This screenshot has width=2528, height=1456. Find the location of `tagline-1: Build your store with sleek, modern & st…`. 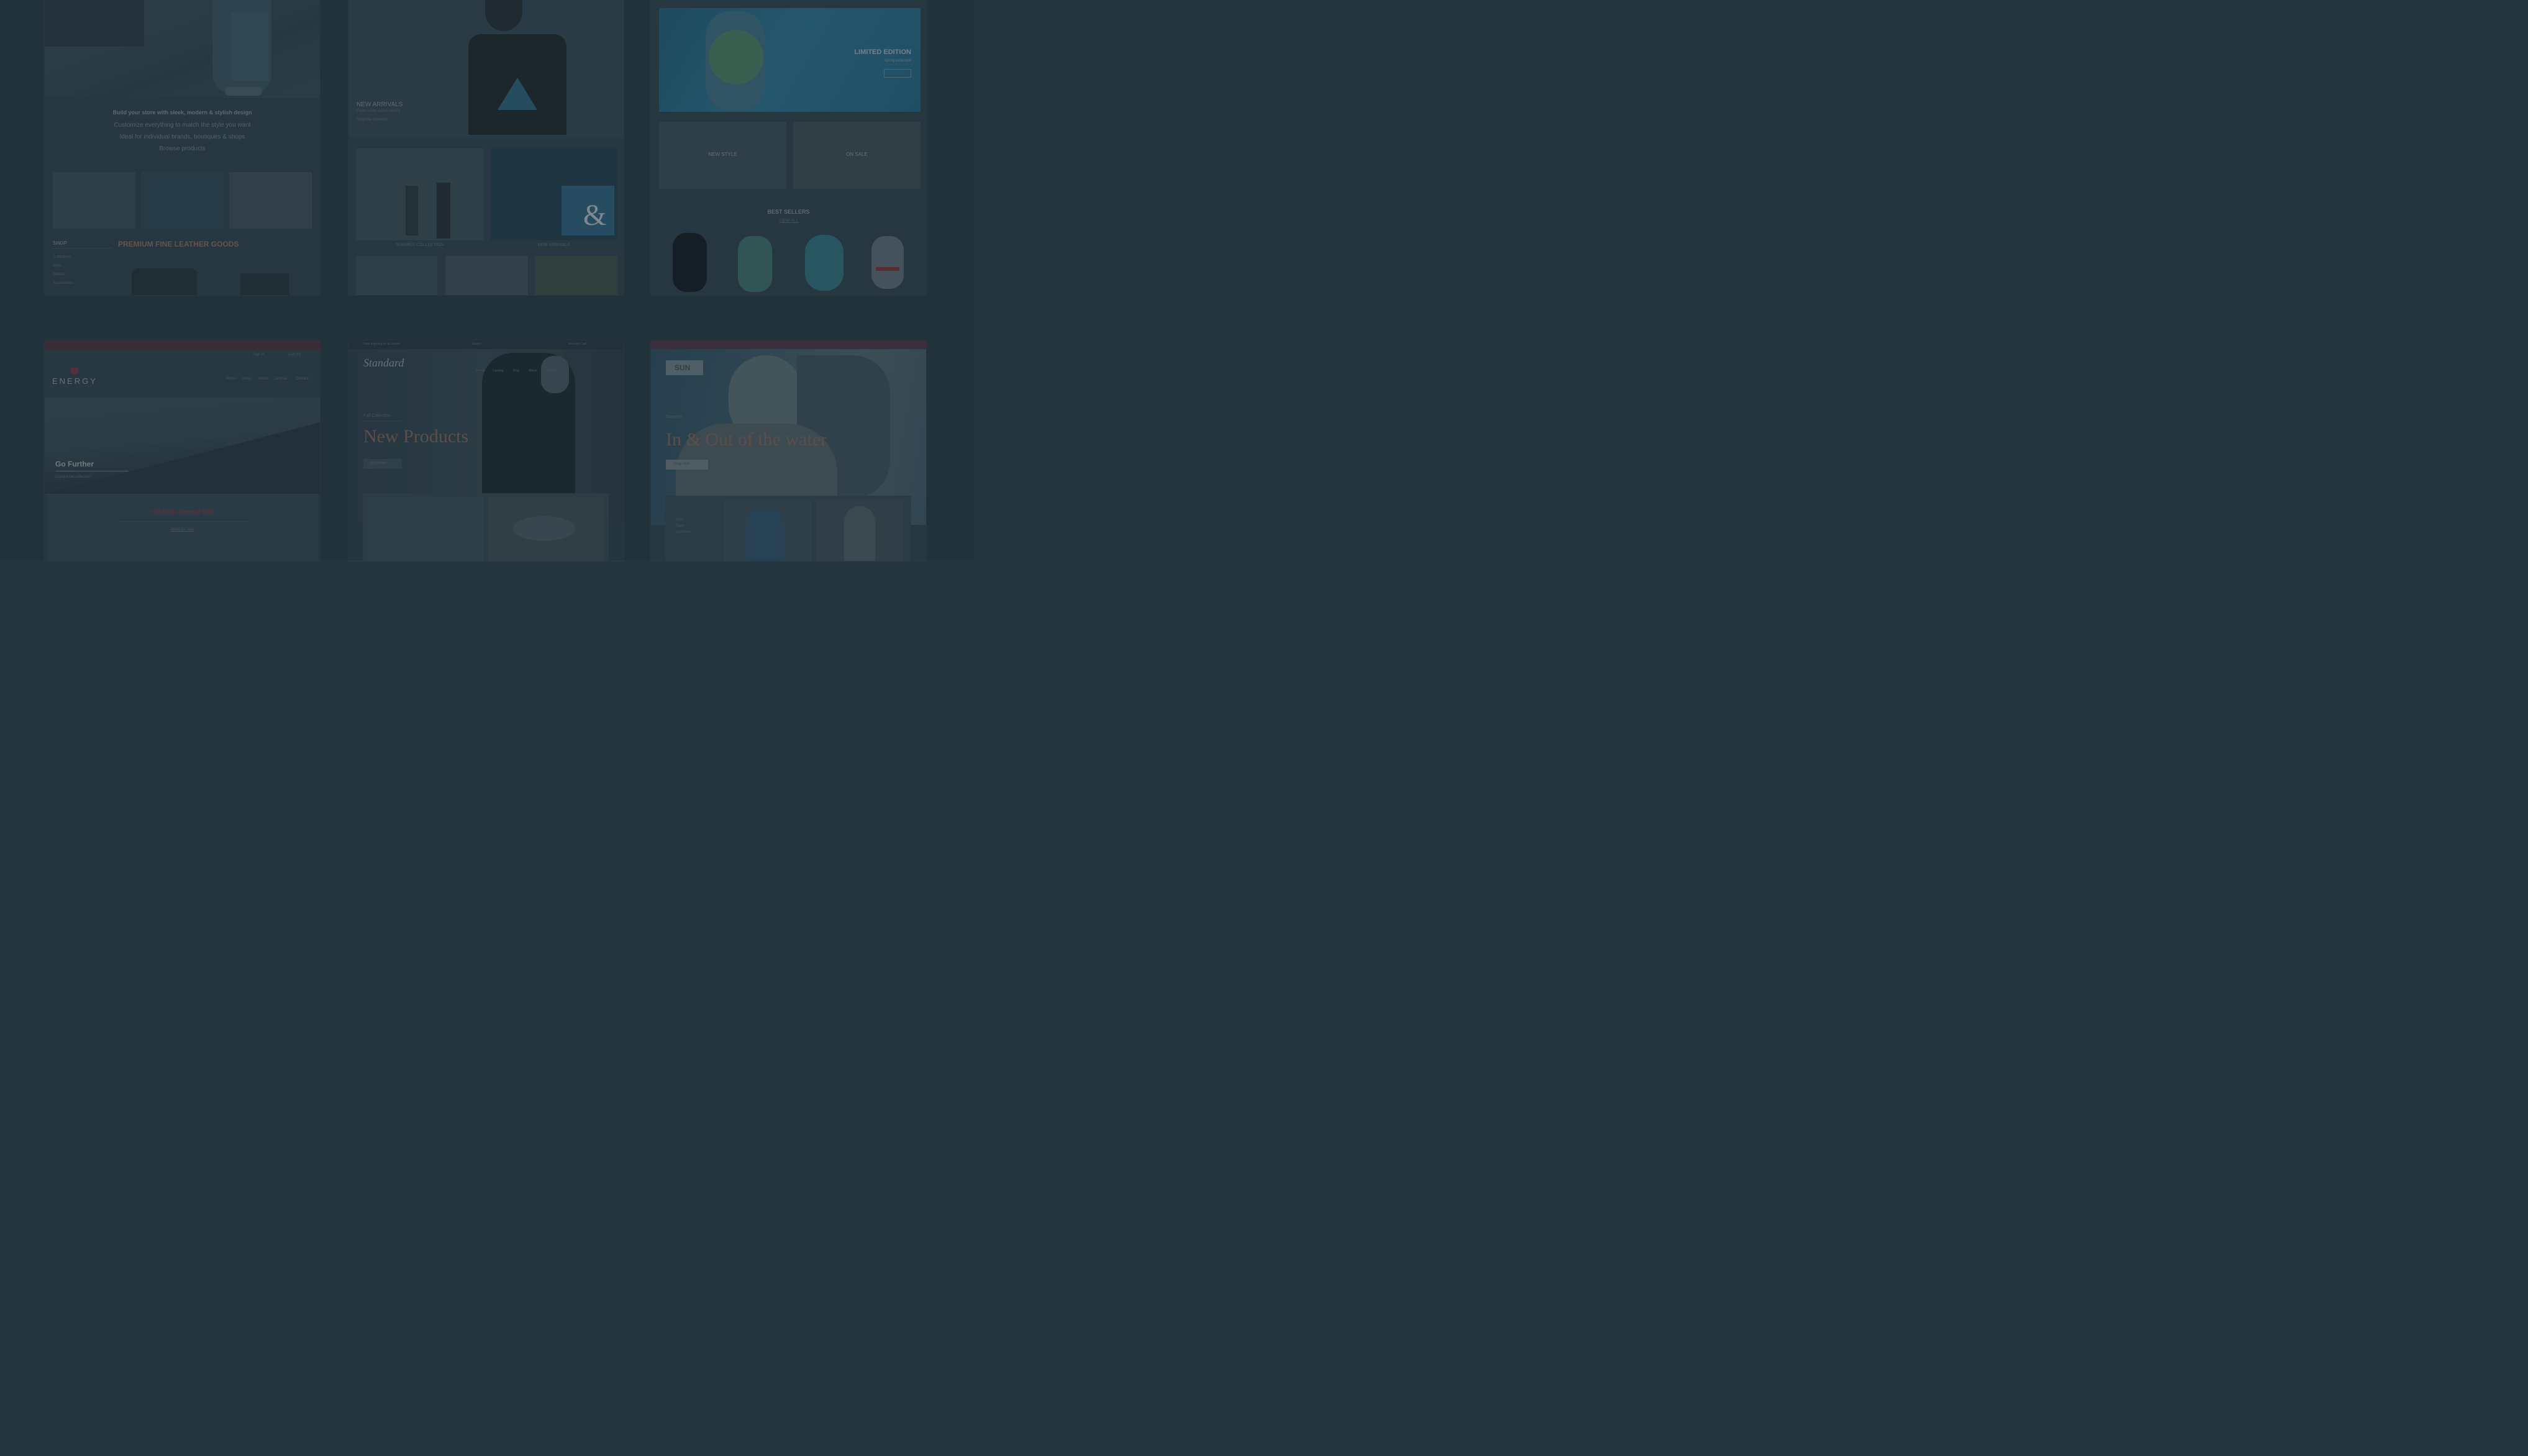

tagline-1: Build your store with sleek, modern & st… is located at coordinates (182, 113).